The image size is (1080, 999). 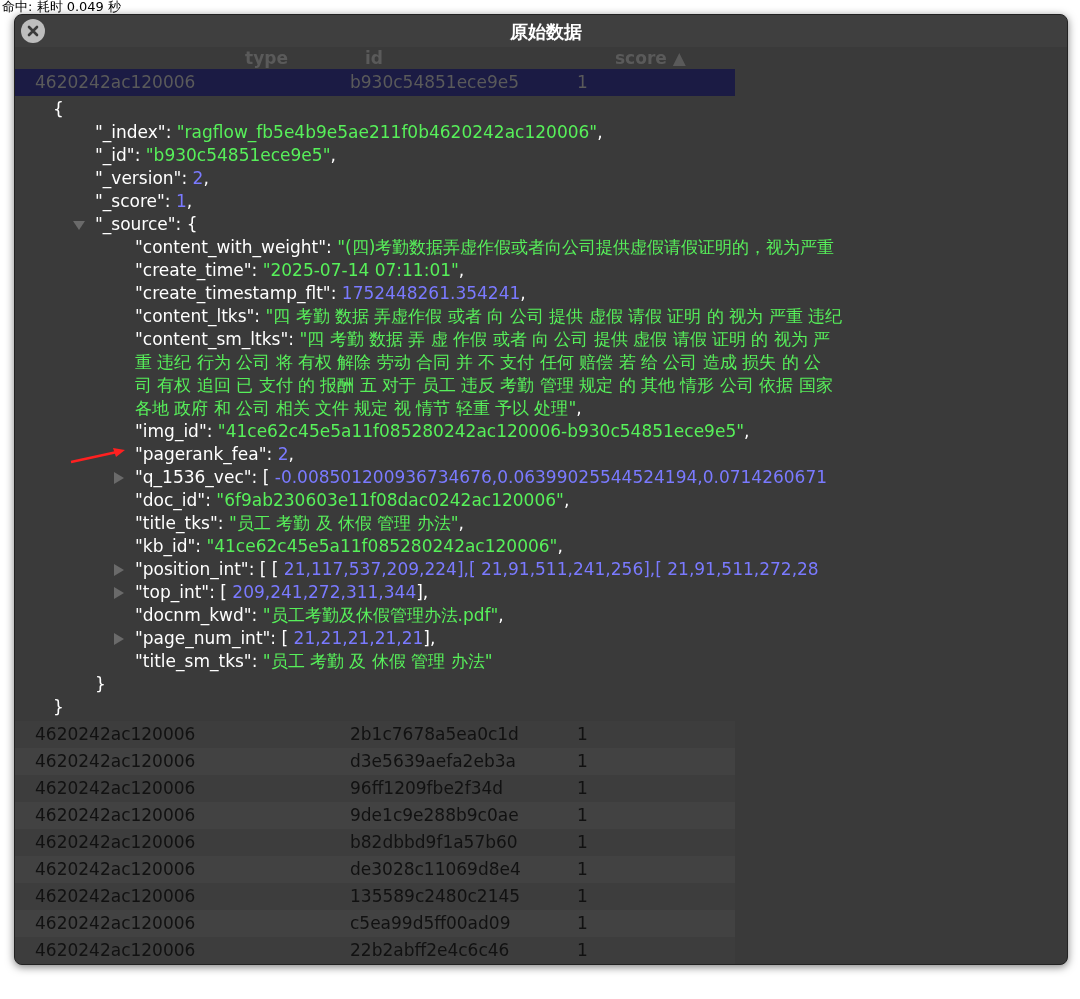 I want to click on json-entry: "docnm_kwd": "员工考勤及休假管理办法.pdf",, so click(x=319, y=615).